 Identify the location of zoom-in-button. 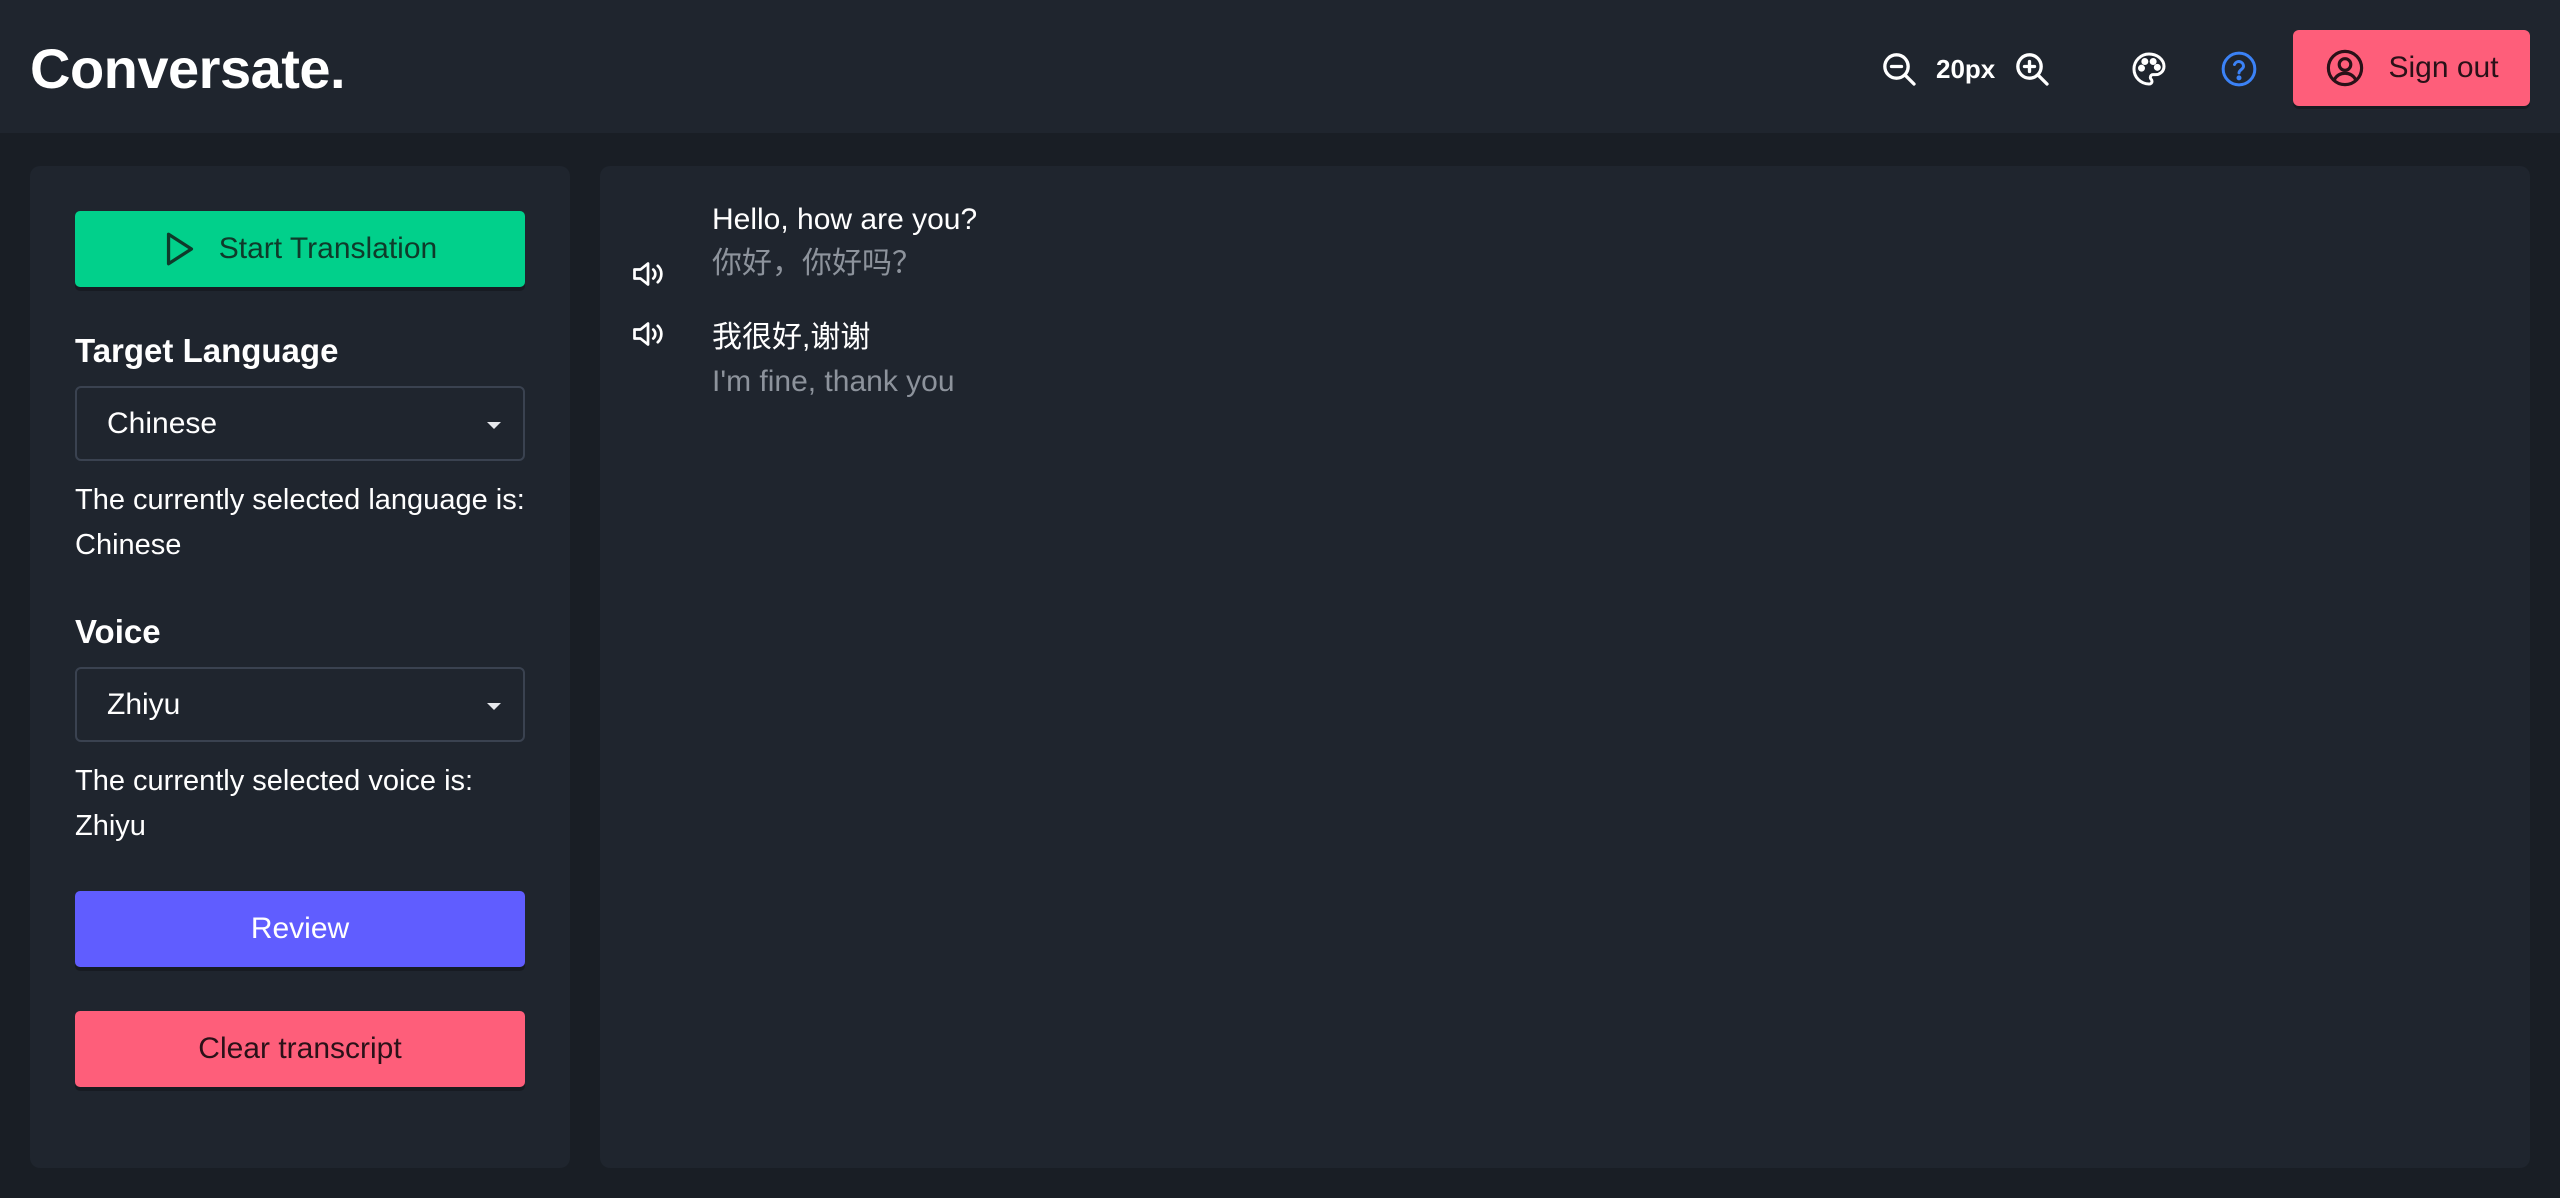
(2032, 69).